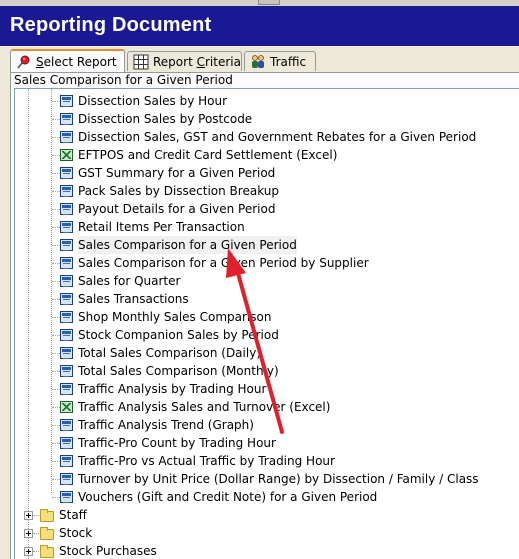  I want to click on report-item: Sales Comparison for a Given Period, so click(260, 245).